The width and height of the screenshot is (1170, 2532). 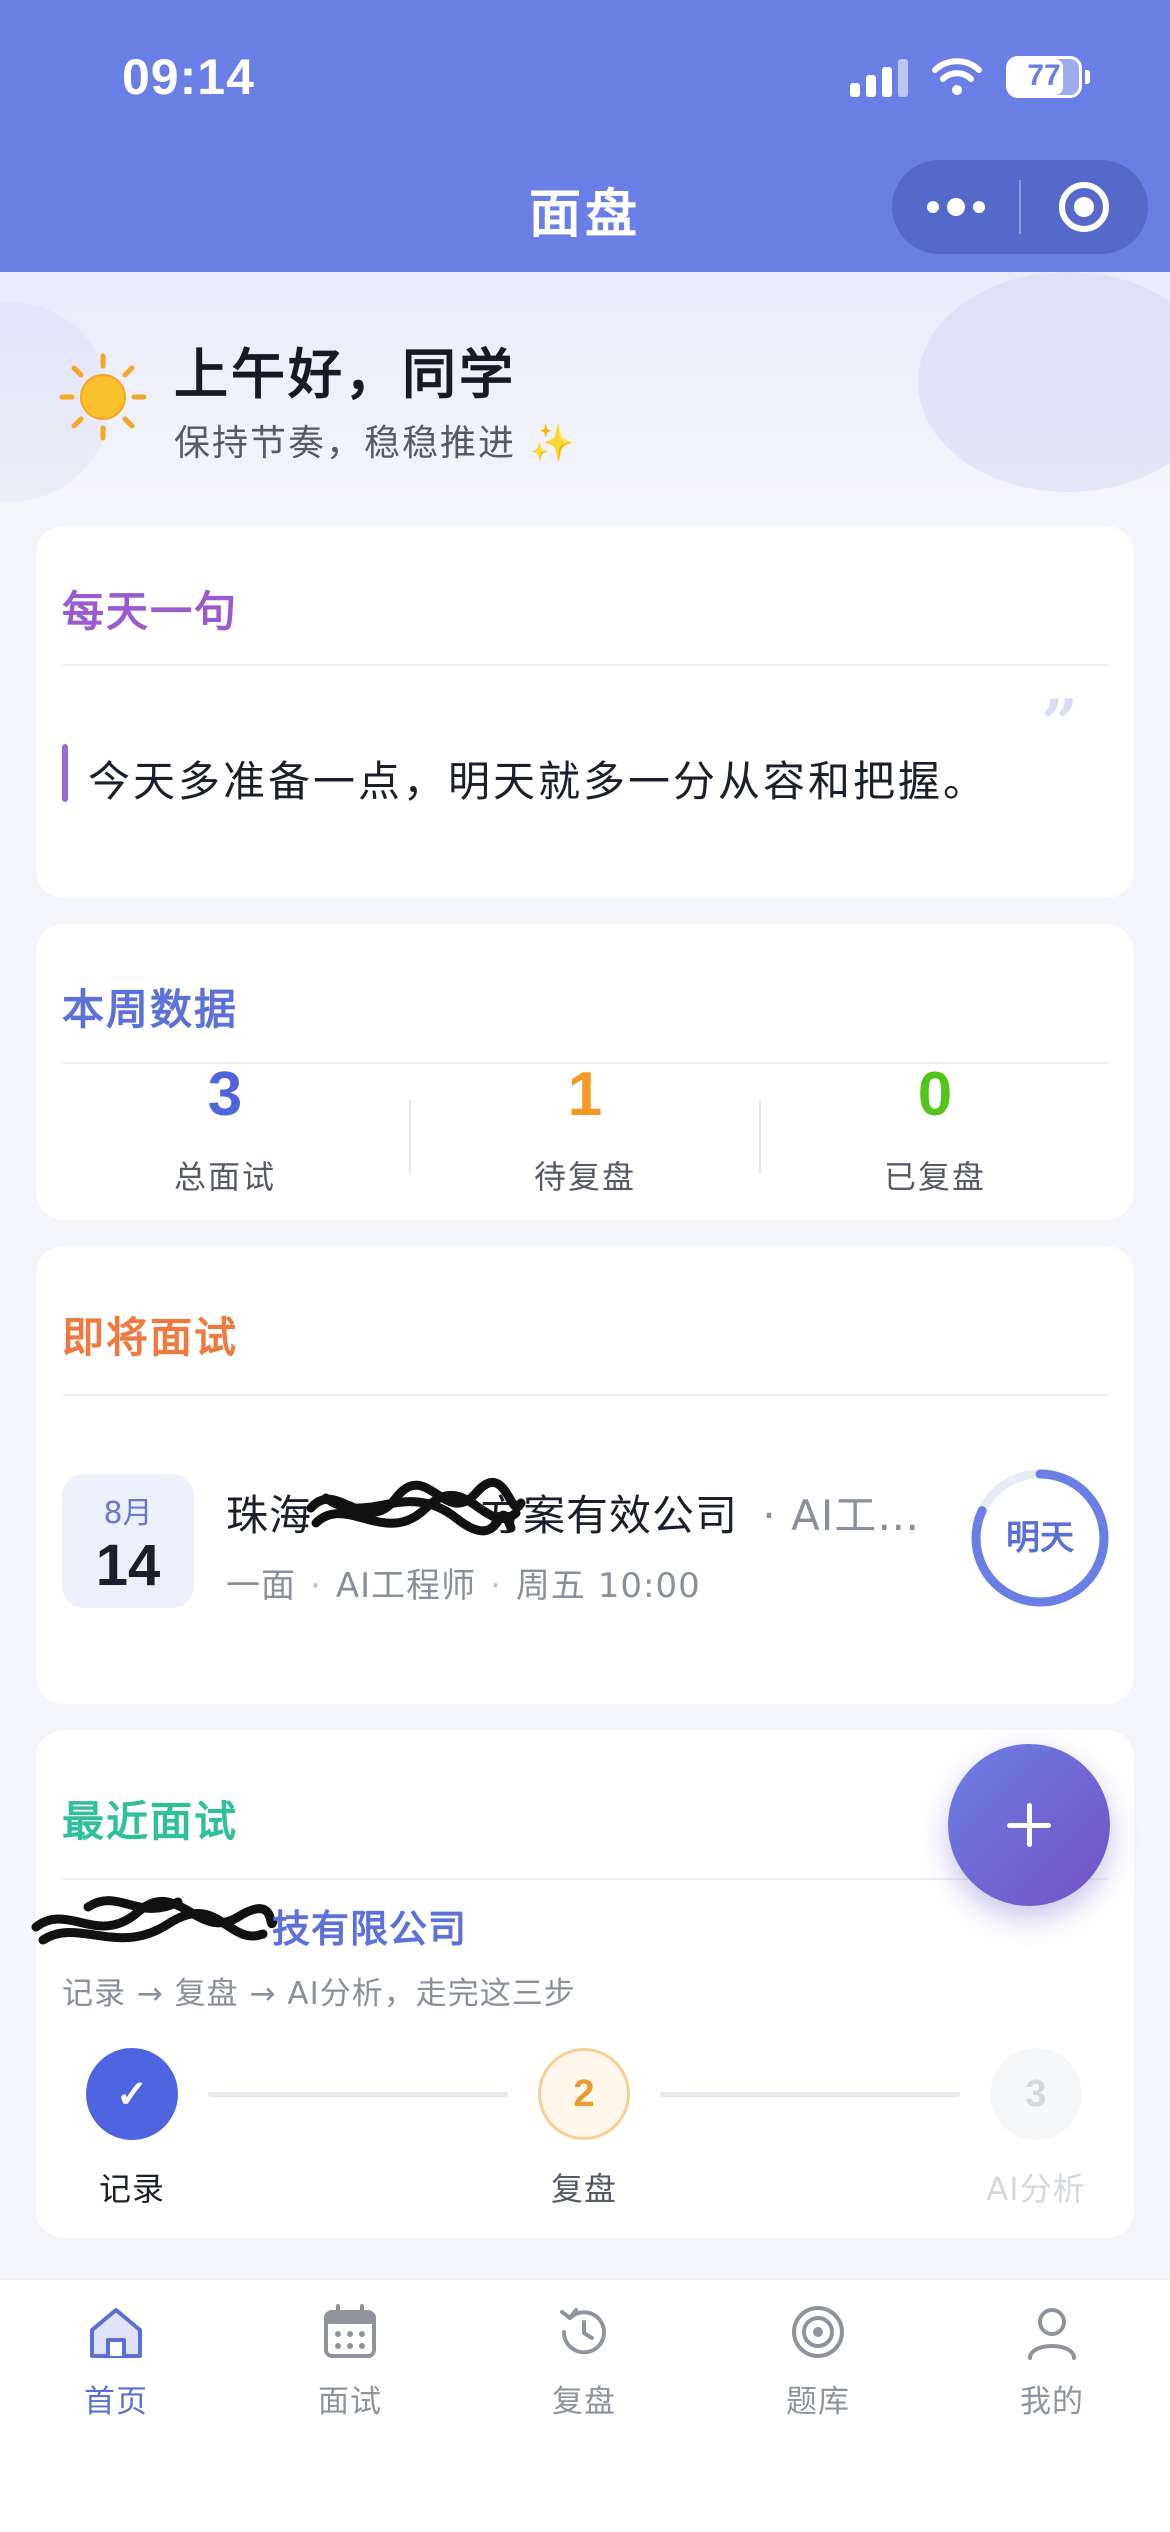 I want to click on tab-label: 复盘, so click(x=584, y=2402).